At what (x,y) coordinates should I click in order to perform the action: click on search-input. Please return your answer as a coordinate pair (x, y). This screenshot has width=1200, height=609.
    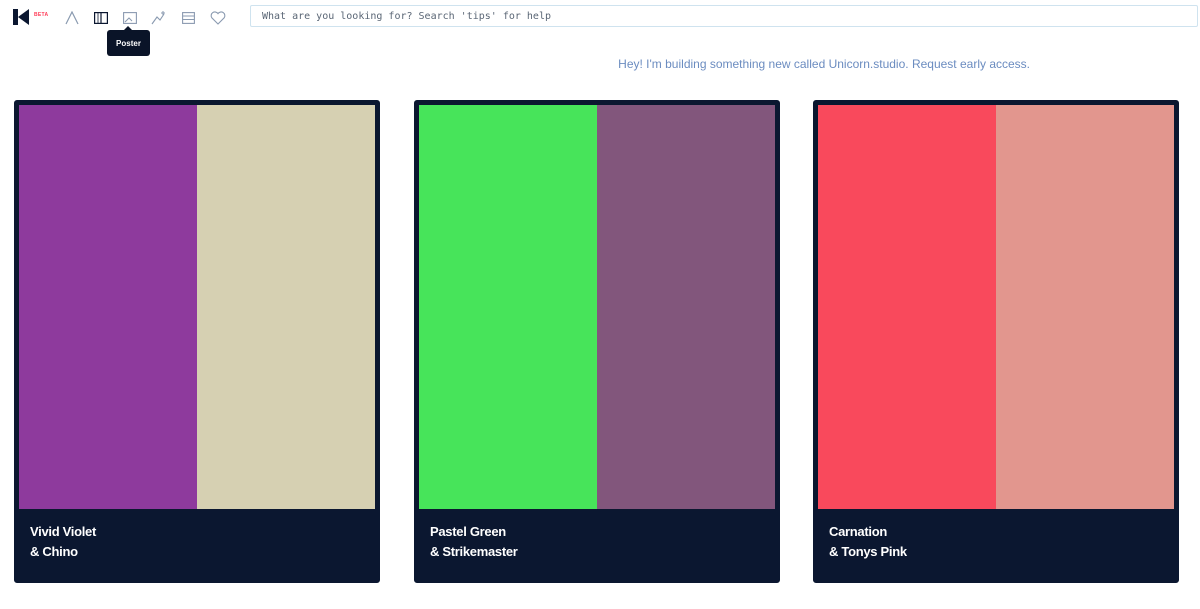
    Looking at the image, I should click on (724, 16).